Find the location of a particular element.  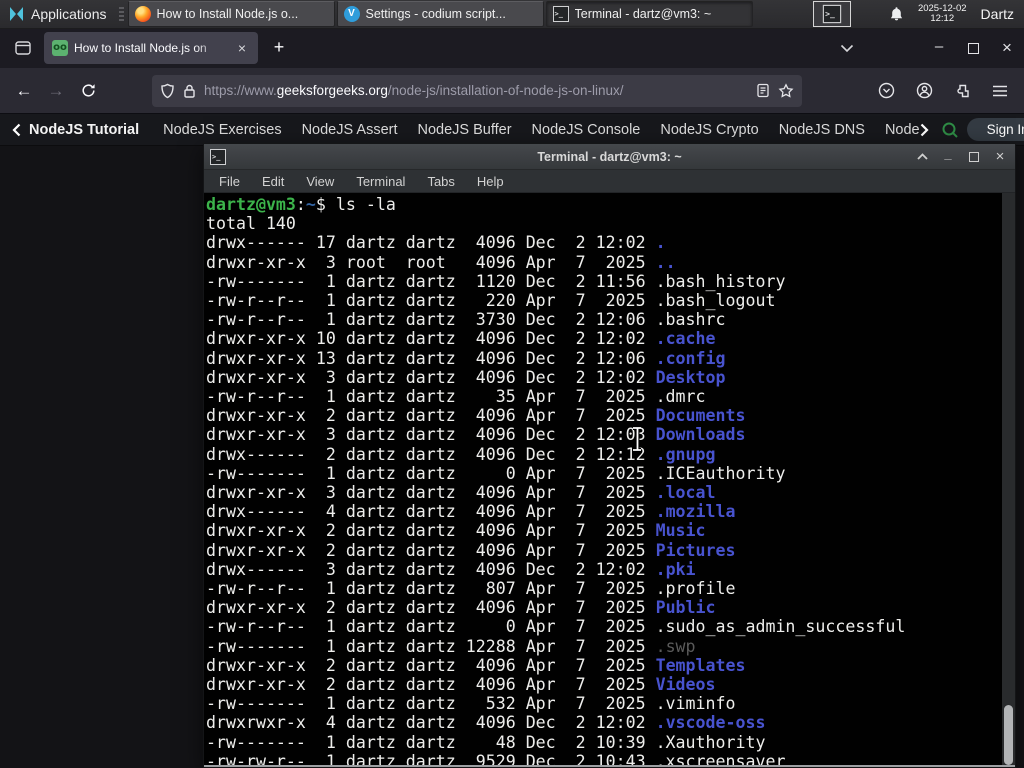

close-button: × is located at coordinates (1000, 157).